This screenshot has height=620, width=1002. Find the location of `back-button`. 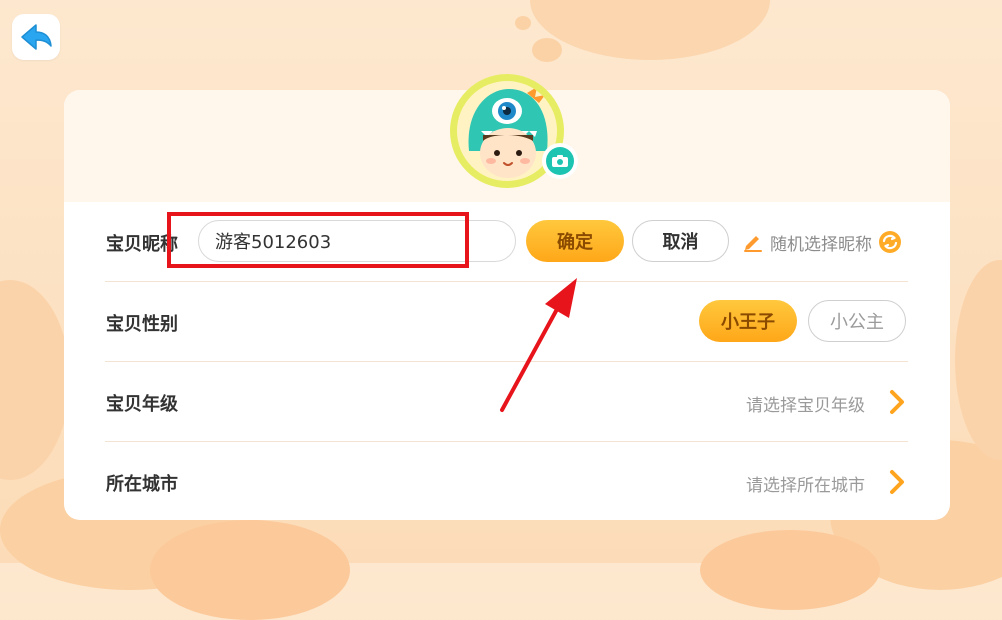

back-button is located at coordinates (36, 37).